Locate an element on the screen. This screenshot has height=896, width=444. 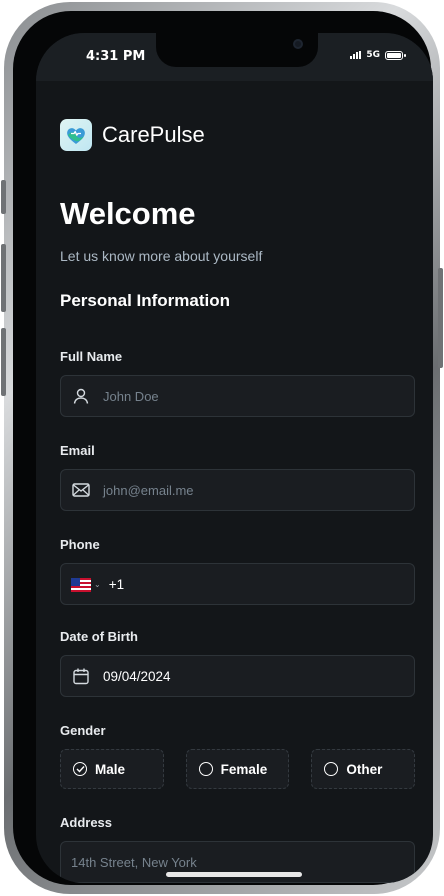
phone-field: ⌄ +1 is located at coordinates (237, 584).